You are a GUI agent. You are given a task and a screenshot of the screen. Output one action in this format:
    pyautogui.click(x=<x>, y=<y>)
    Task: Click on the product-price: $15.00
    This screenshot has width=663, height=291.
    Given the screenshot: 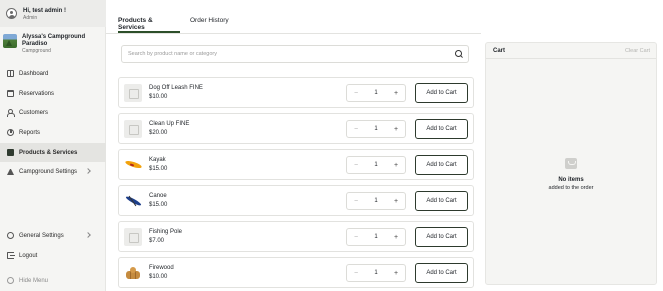 What is the action you would take?
    pyautogui.click(x=158, y=205)
    